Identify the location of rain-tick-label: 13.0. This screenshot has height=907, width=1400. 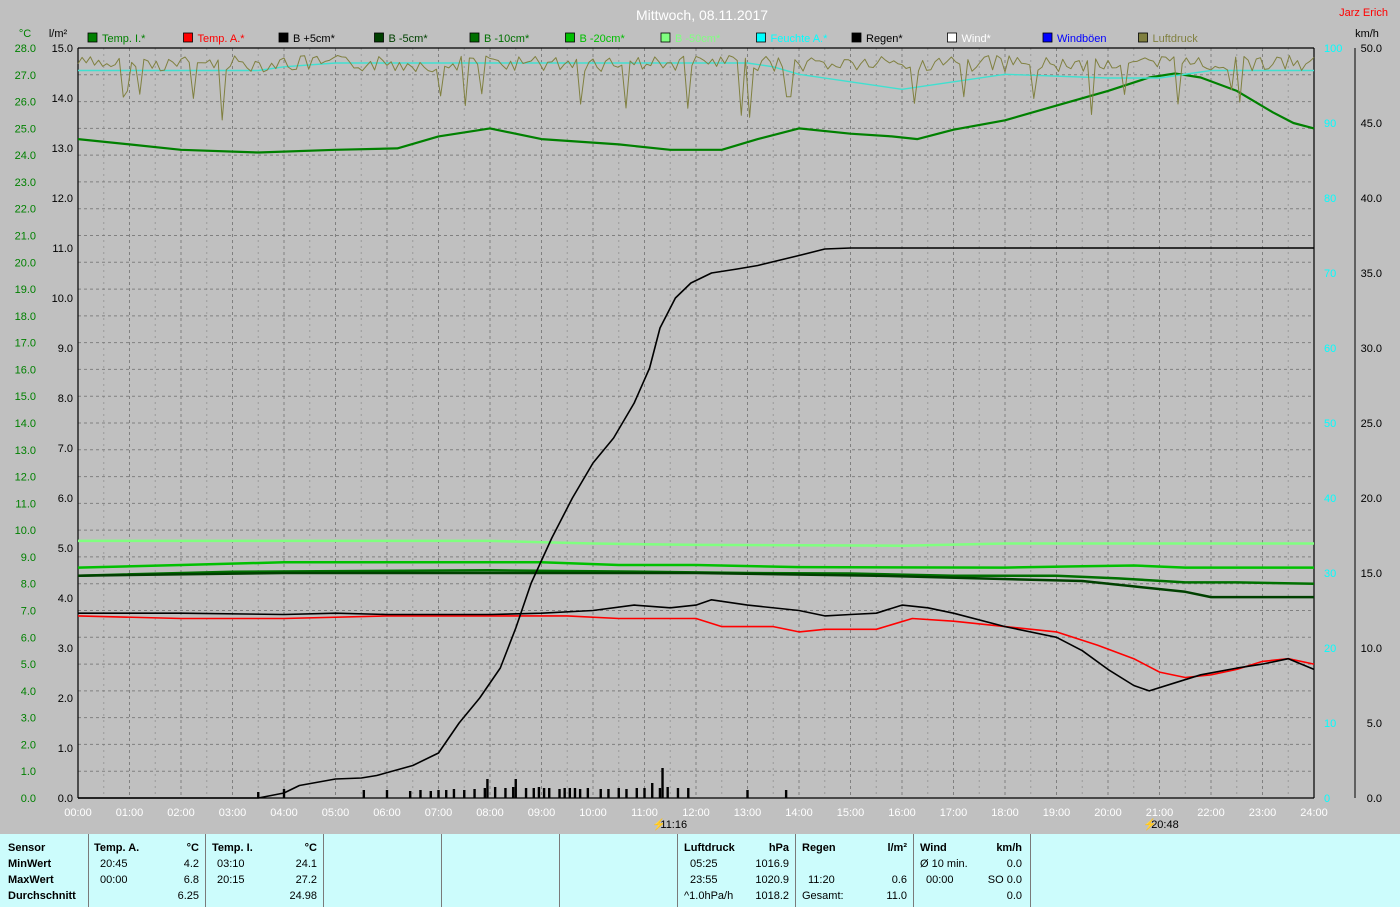
(62, 149).